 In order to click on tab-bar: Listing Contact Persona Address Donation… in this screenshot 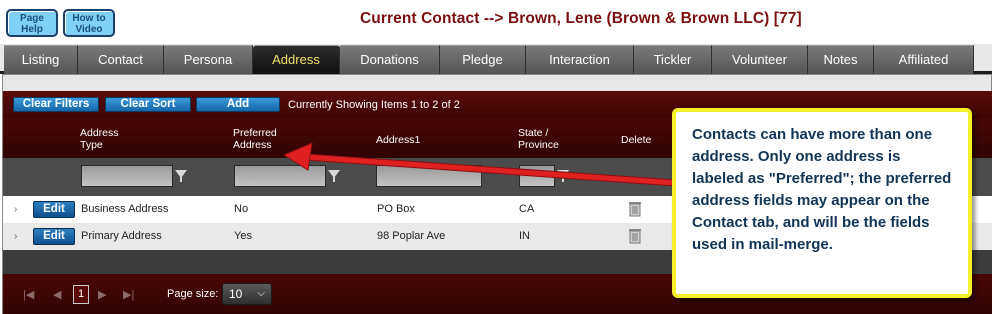, I will do `click(496, 59)`.